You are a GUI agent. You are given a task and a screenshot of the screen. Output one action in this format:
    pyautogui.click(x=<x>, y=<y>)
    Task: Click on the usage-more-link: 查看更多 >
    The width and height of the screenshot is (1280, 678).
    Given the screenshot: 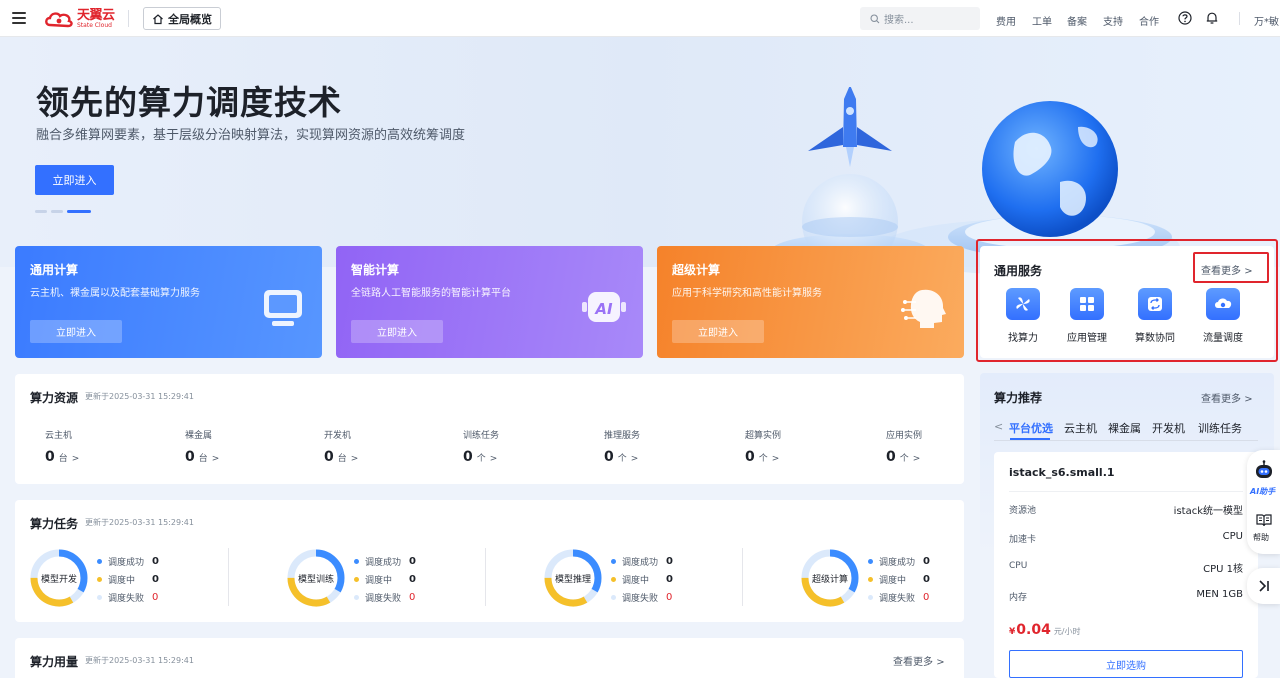 What is the action you would take?
    pyautogui.click(x=919, y=660)
    